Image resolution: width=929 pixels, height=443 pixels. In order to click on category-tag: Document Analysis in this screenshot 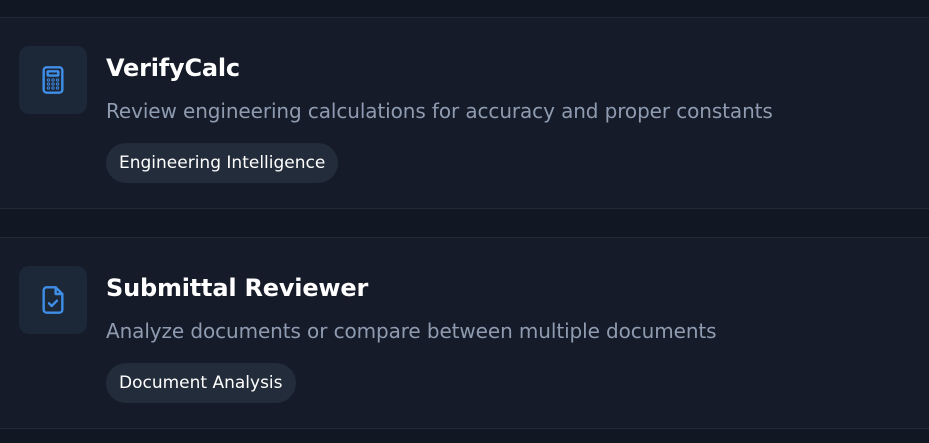, I will do `click(201, 383)`.